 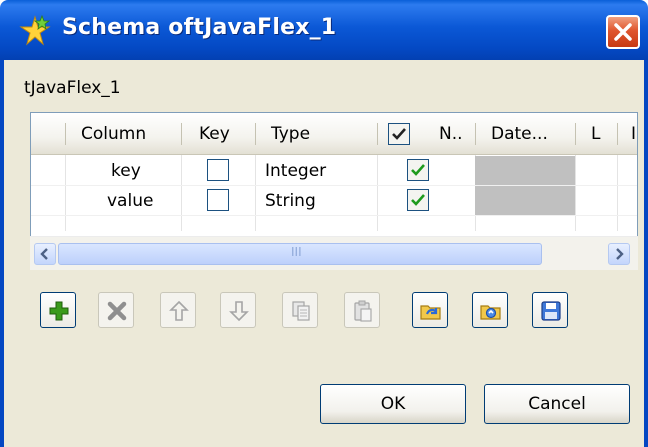 I want to click on import-icon, so click(x=430, y=312).